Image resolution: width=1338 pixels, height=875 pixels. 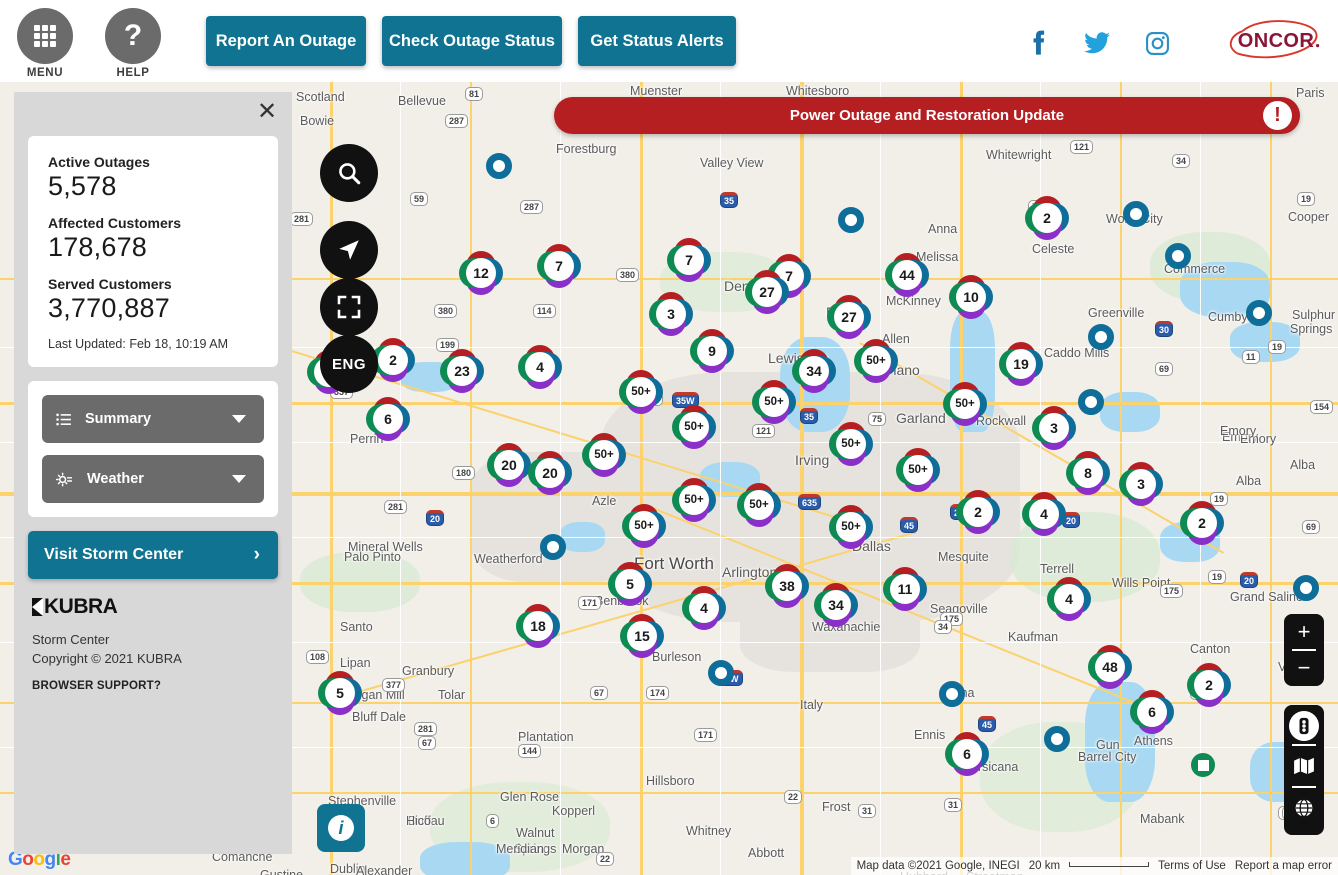 I want to click on facebook-icon, so click(x=1039, y=42).